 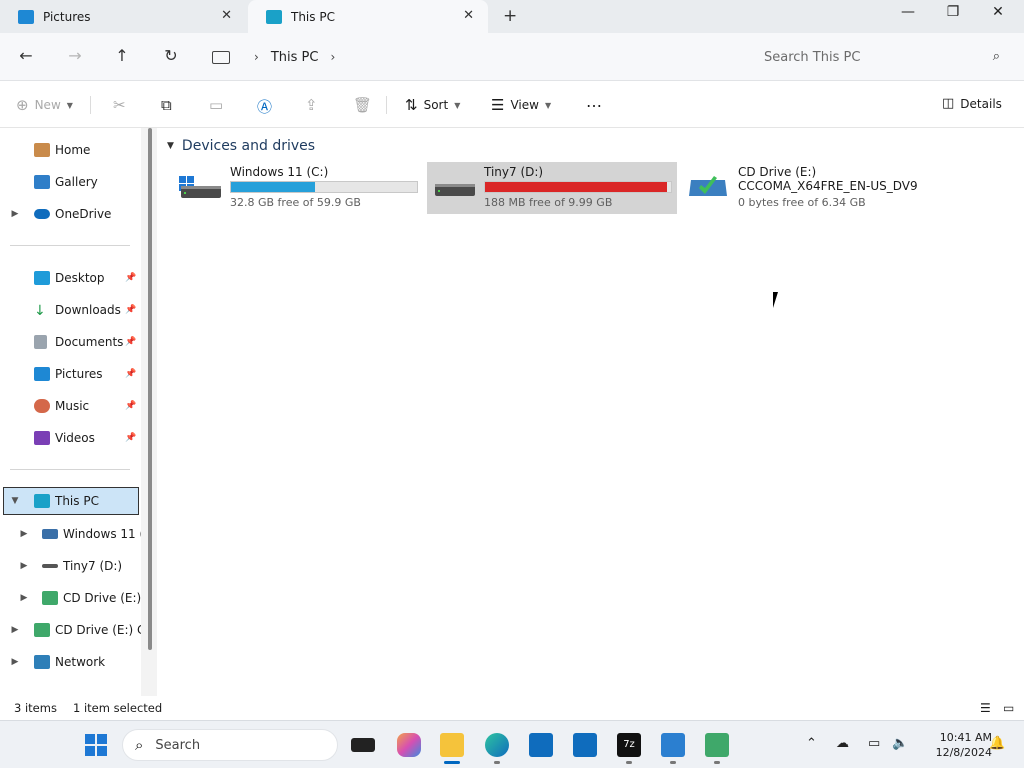 I want to click on cut-button: ✂, so click(x=122, y=105).